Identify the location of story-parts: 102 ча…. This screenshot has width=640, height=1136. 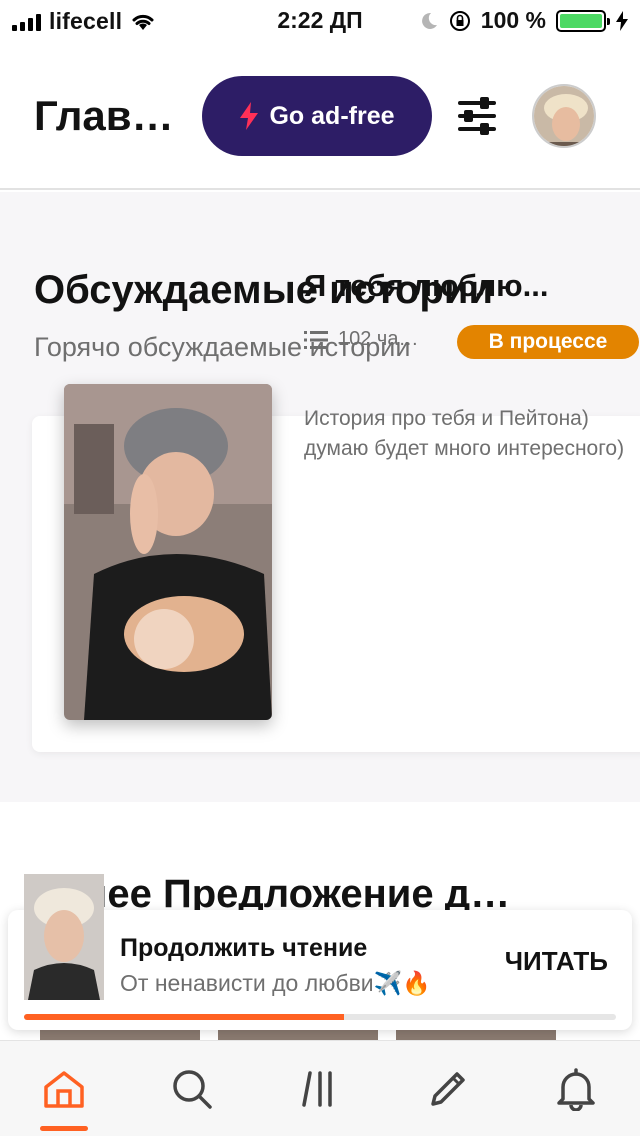
(367, 339).